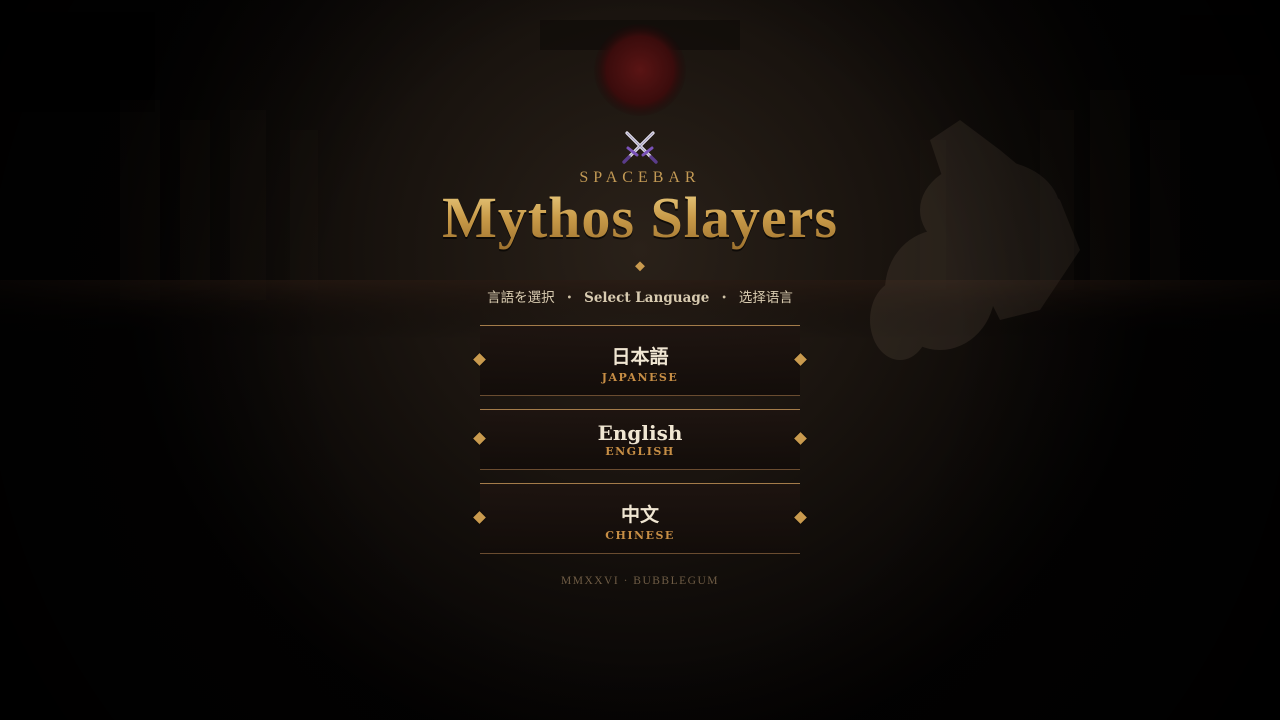  Describe the element at coordinates (521, 298) in the screenshot. I see `language-prompt-ja: 言語を選択` at that location.